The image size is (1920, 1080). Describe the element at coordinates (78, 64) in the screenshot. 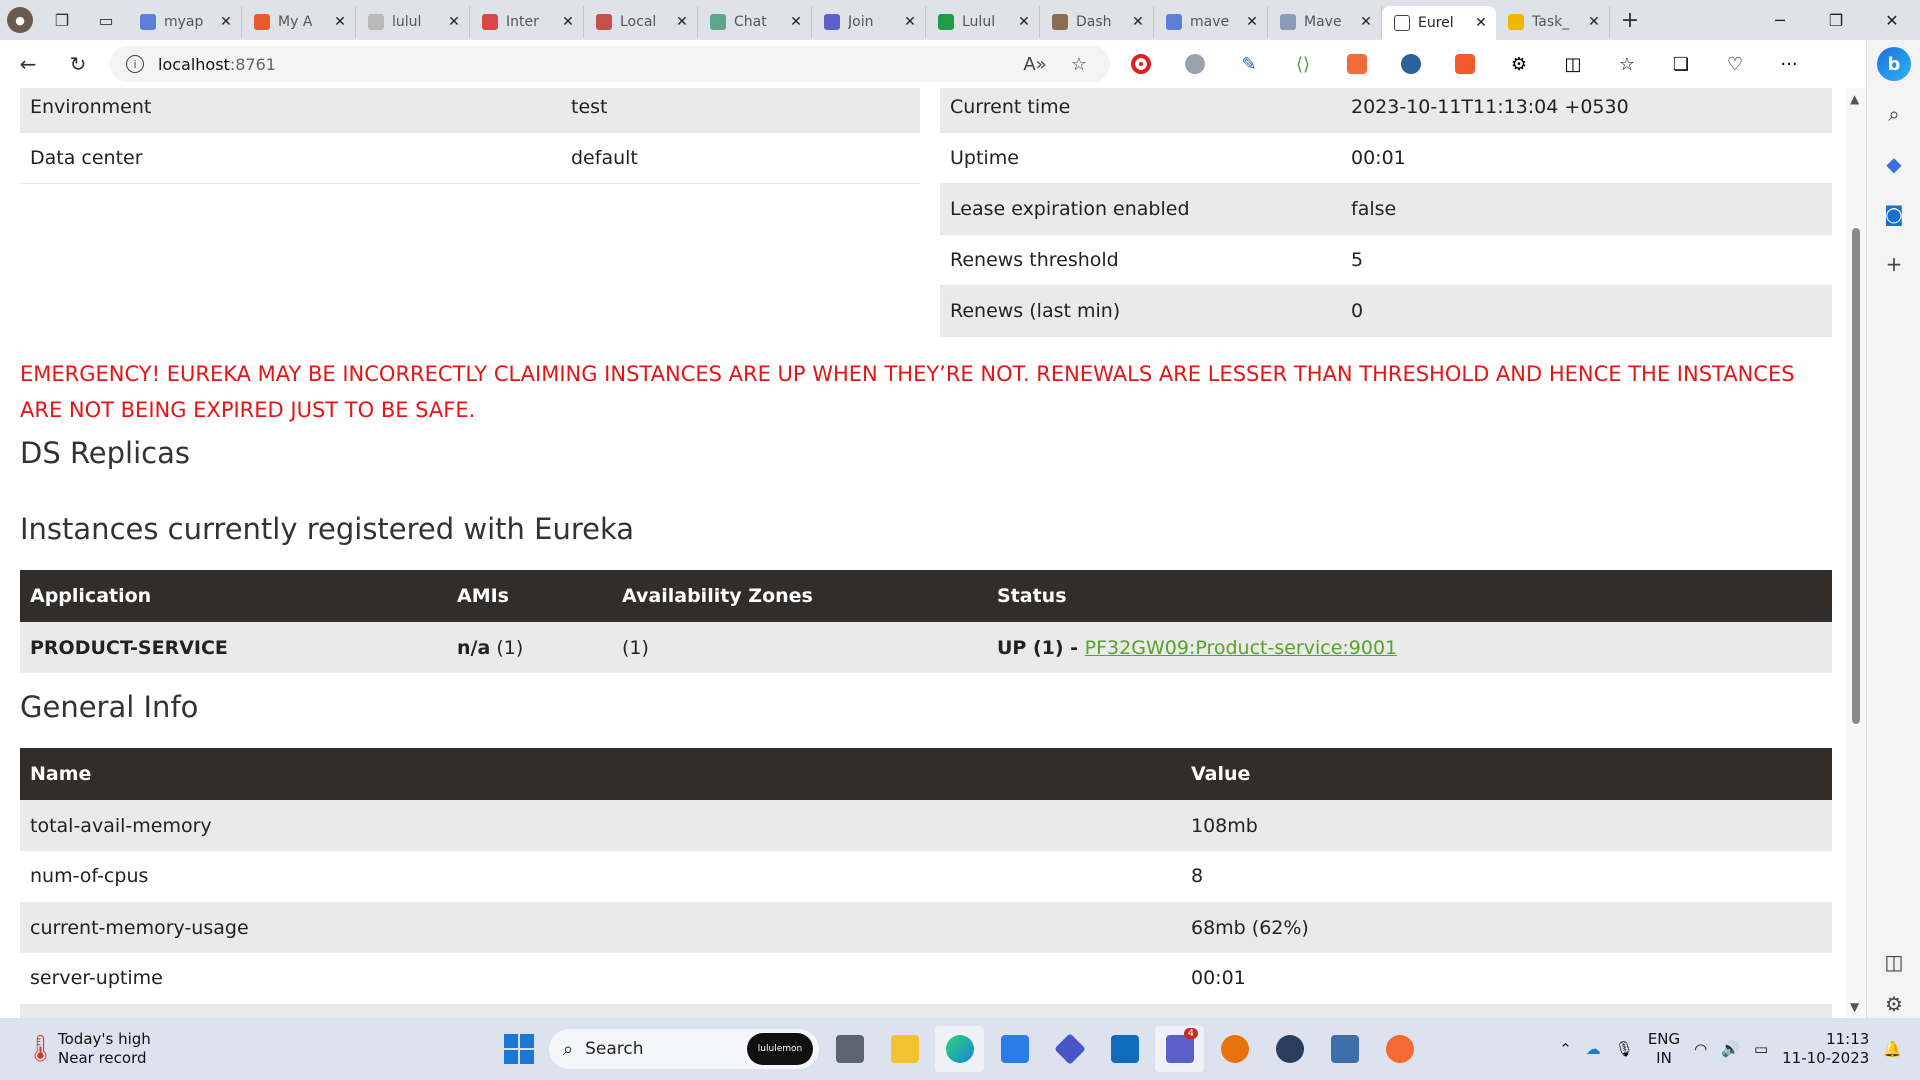

I see `refresh-button: ↻` at that location.